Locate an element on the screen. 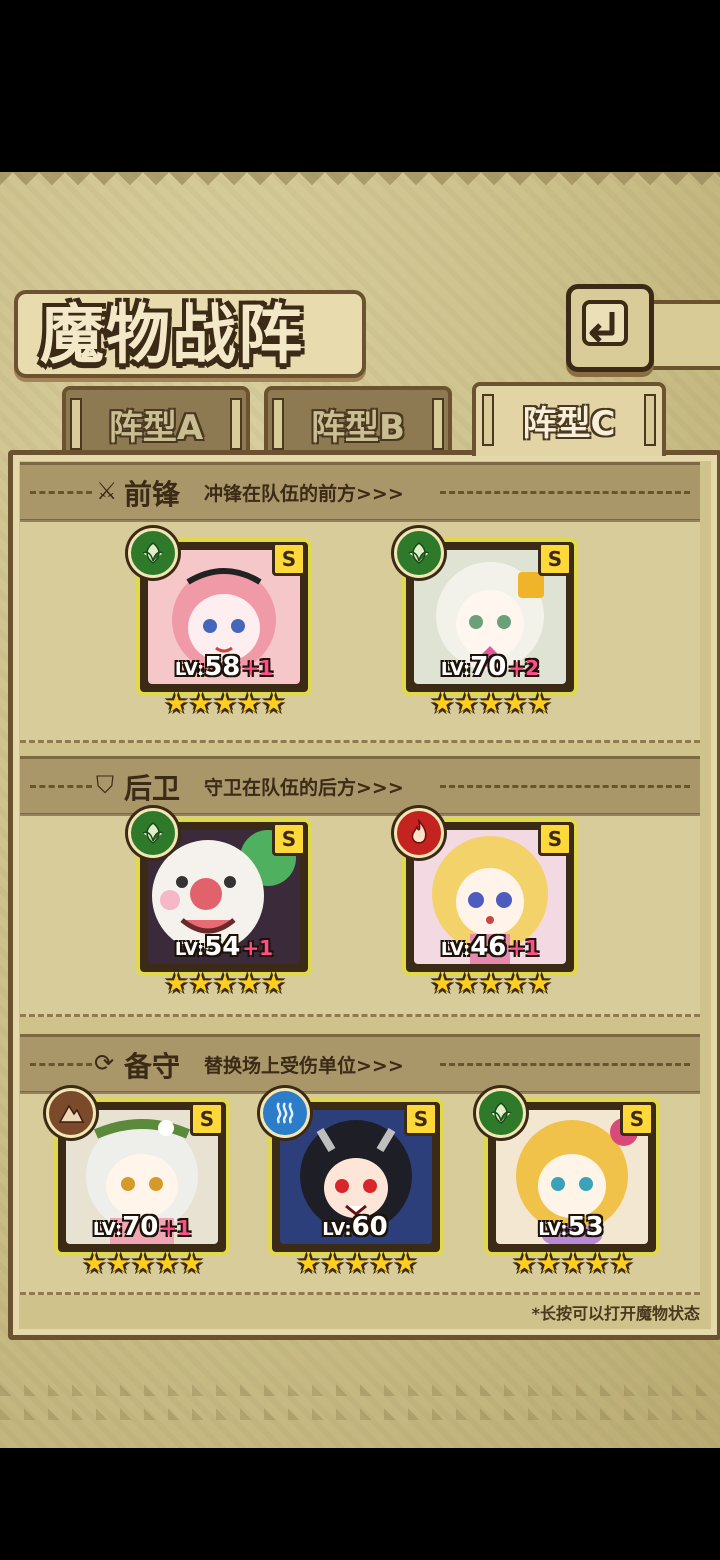  tab-formation-b: 阵型B is located at coordinates (358, 418).